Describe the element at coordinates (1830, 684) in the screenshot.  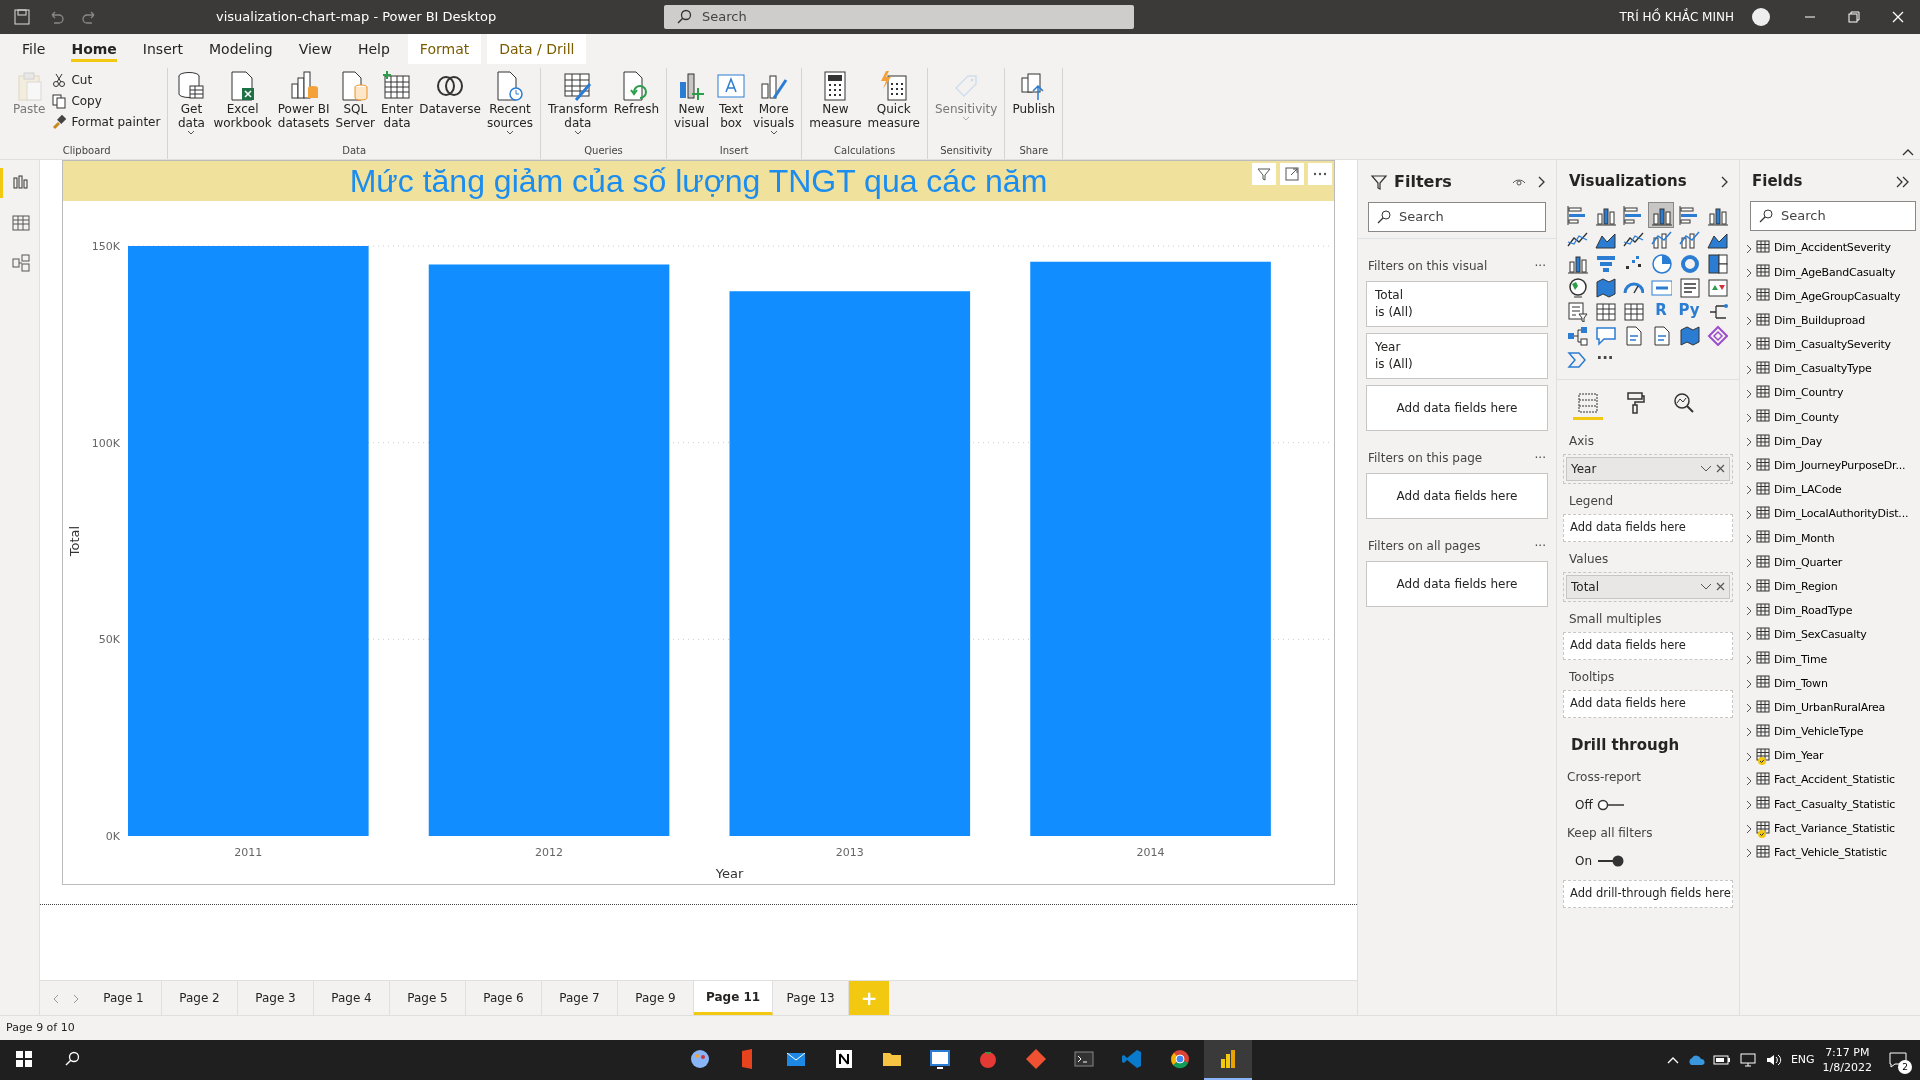
I see `field-table-item: Dim_Town` at that location.